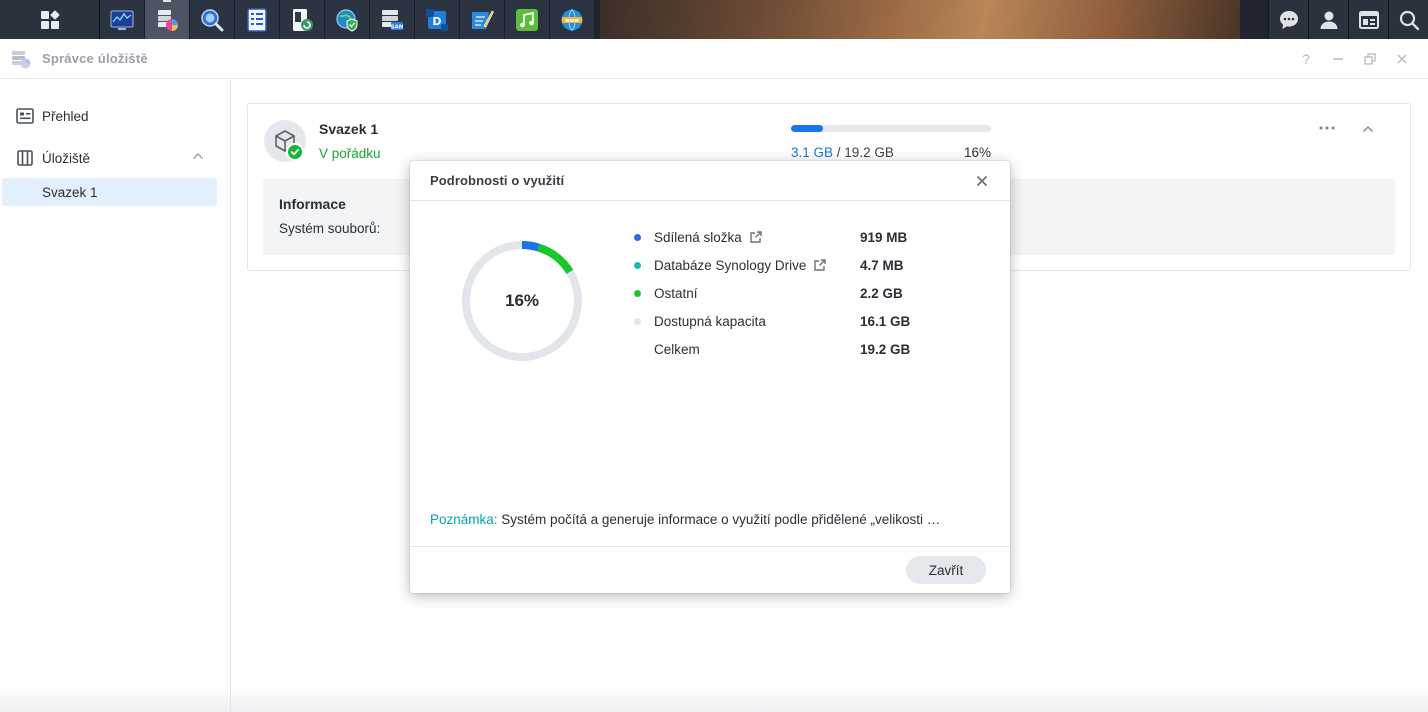  What do you see at coordinates (677, 349) in the screenshot?
I see `legend-label: Celkem` at bounding box center [677, 349].